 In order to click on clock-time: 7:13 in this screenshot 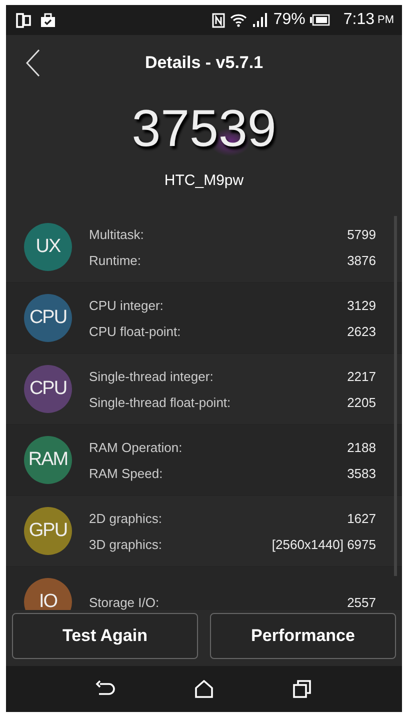, I will do `click(358, 20)`.